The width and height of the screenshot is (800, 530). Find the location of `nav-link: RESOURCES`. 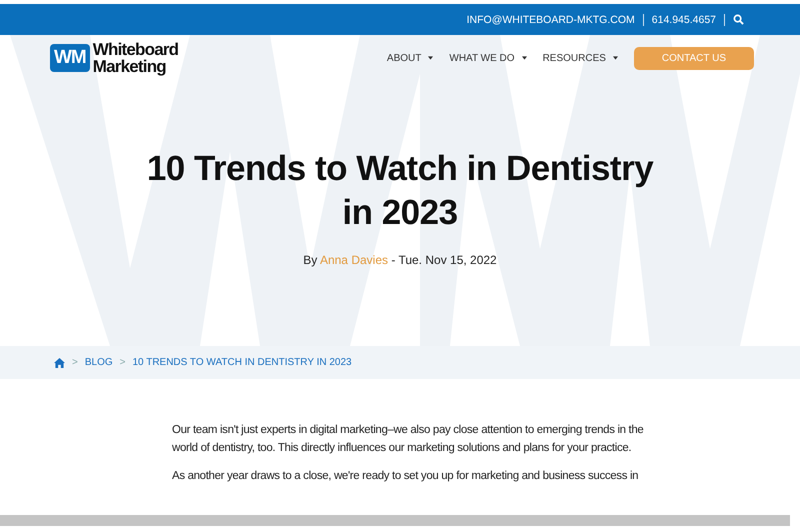

nav-link: RESOURCES is located at coordinates (574, 58).